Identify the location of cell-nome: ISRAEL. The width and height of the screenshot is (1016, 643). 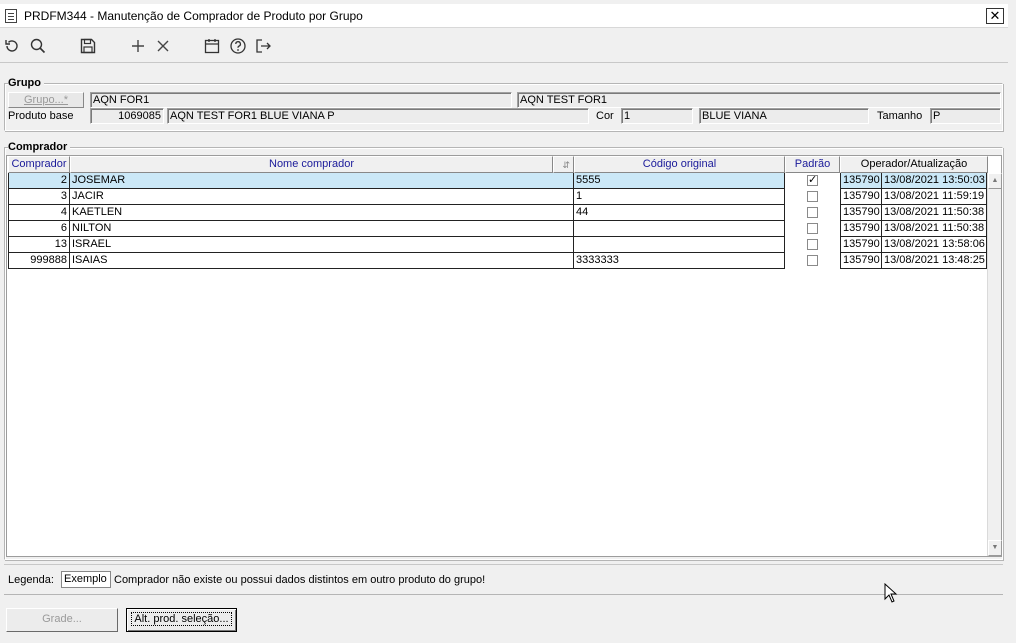
(322, 245).